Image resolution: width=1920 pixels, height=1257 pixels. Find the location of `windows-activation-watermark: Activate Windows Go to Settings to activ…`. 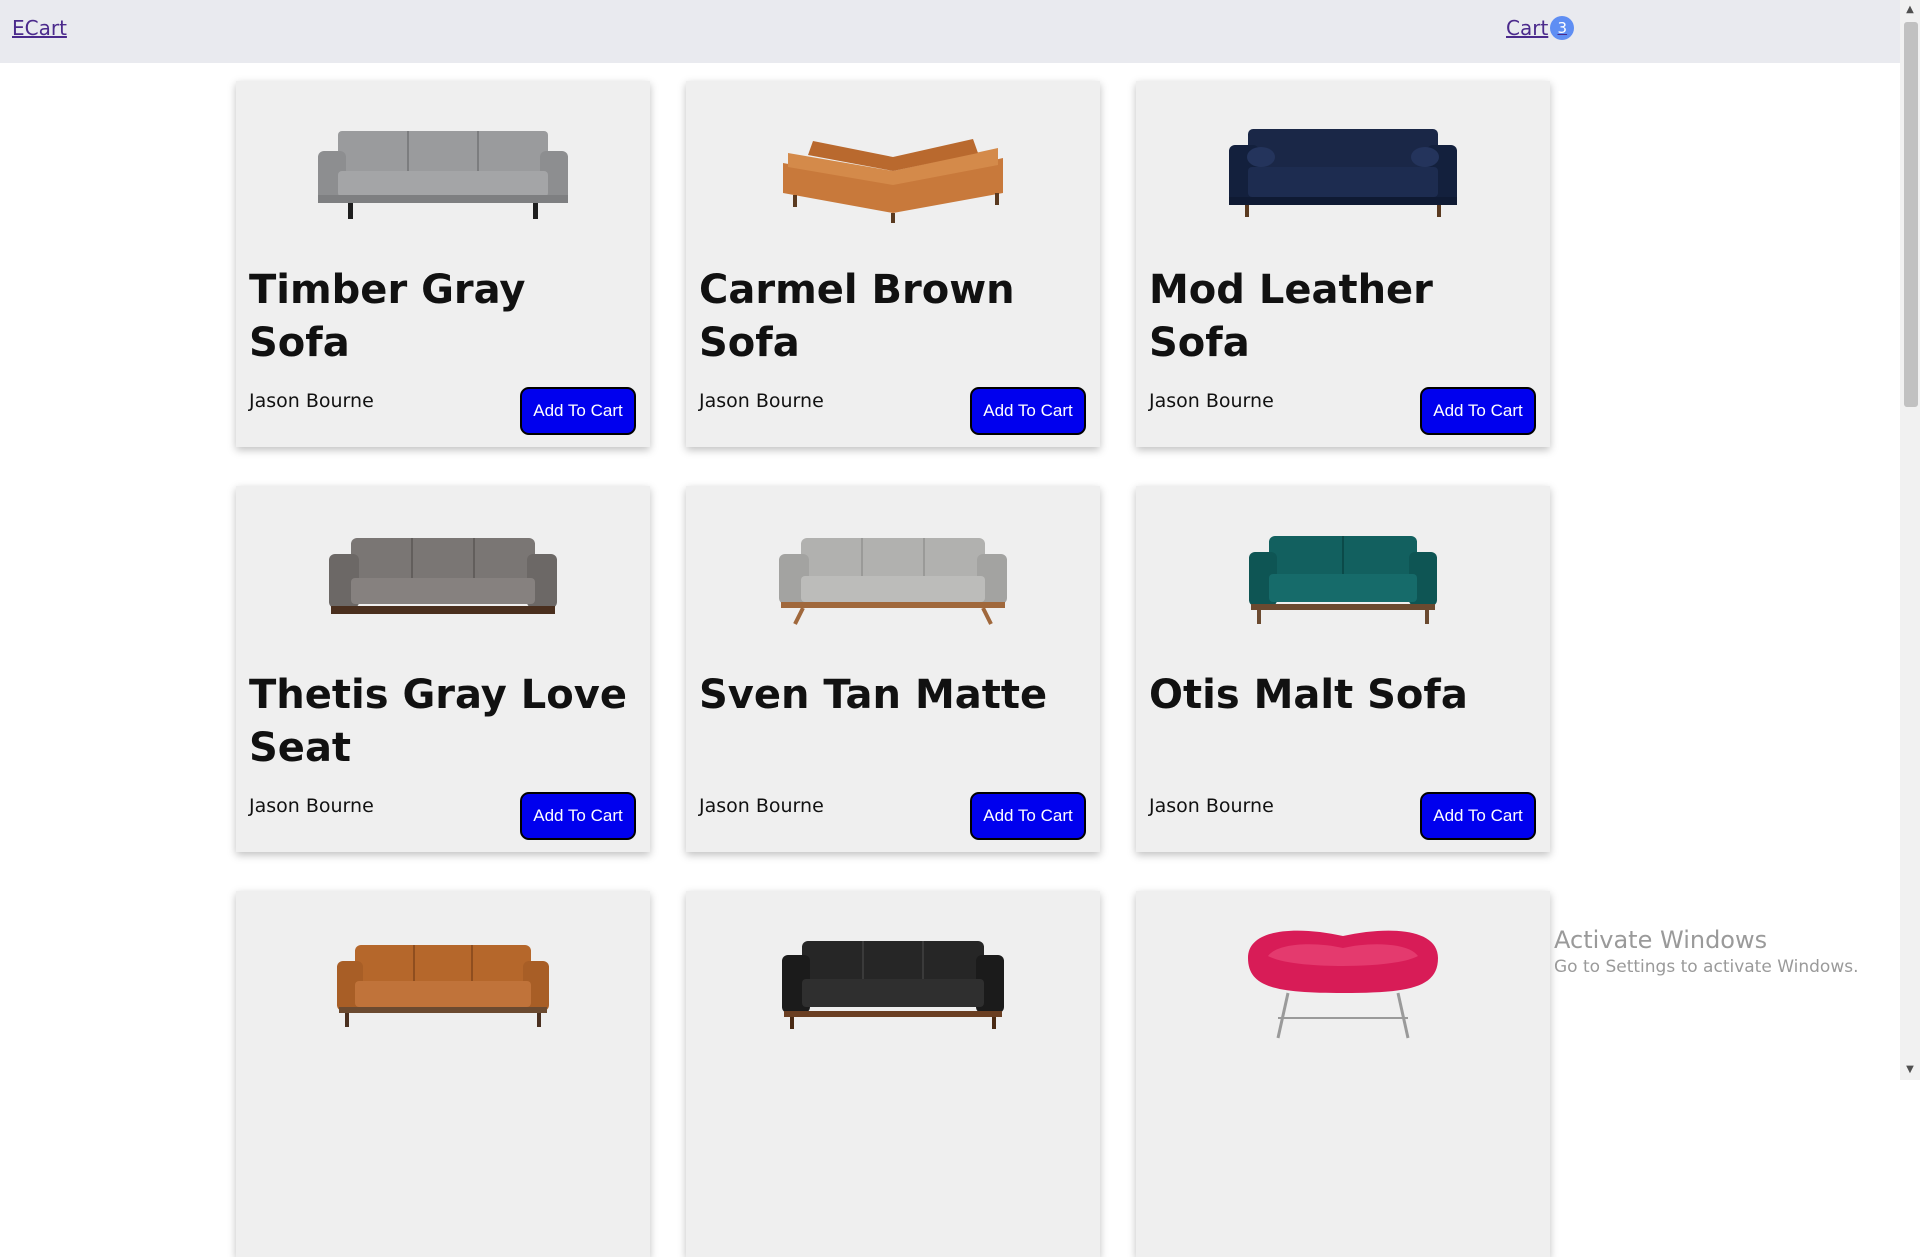

windows-activation-watermark: Activate Windows Go to Settings to activ… is located at coordinates (1706, 951).